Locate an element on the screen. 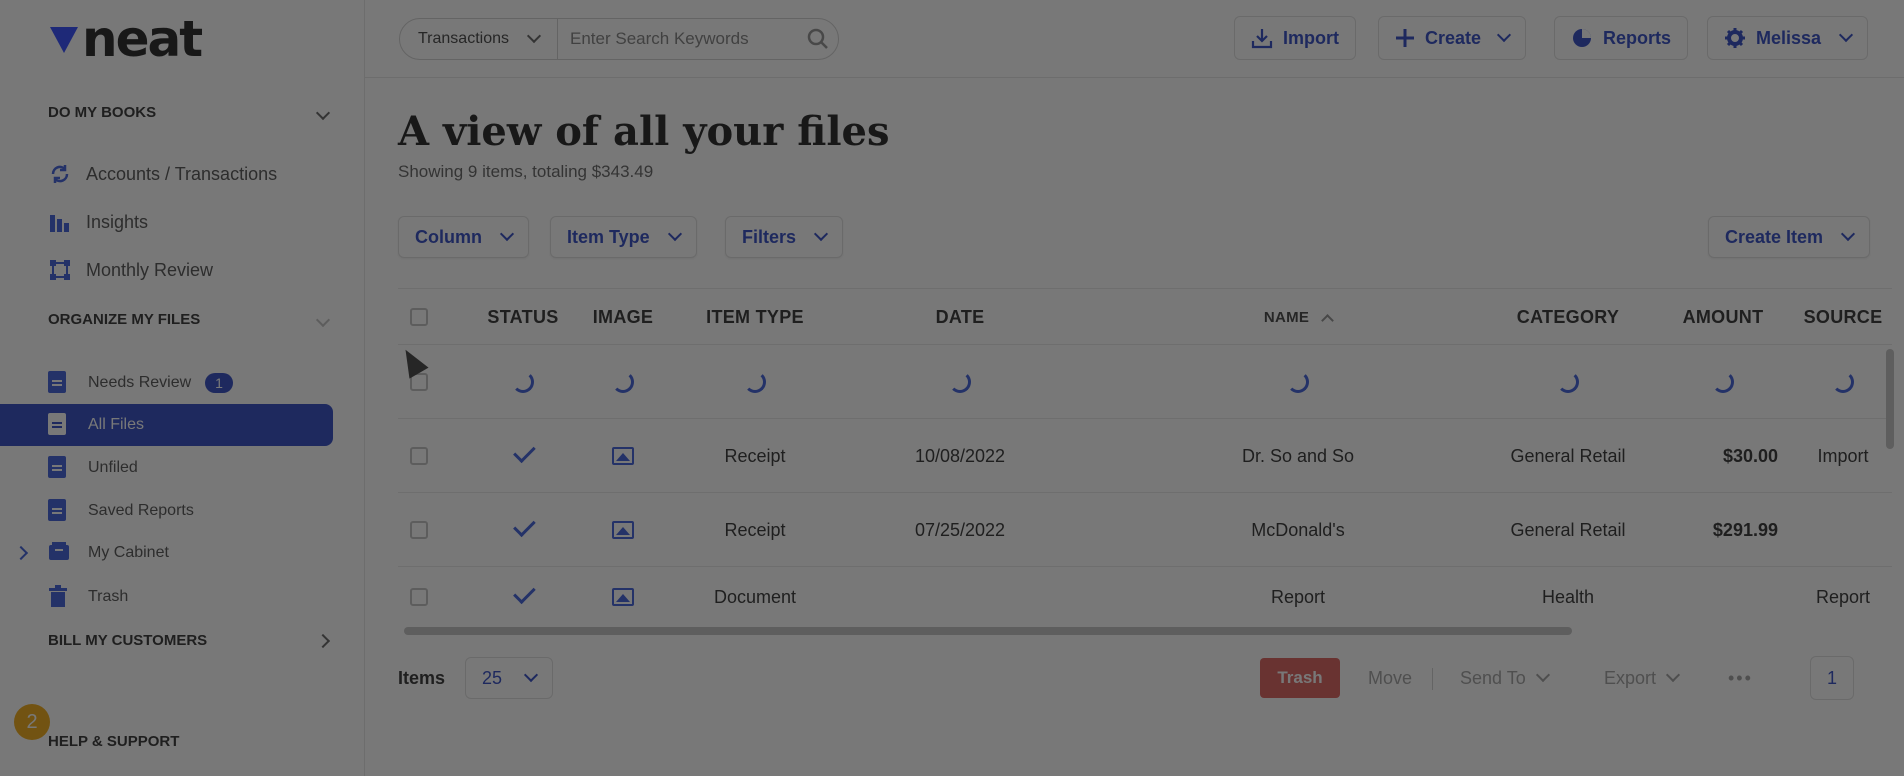 This screenshot has width=1904, height=776. select-all-checkbox is located at coordinates (419, 317).